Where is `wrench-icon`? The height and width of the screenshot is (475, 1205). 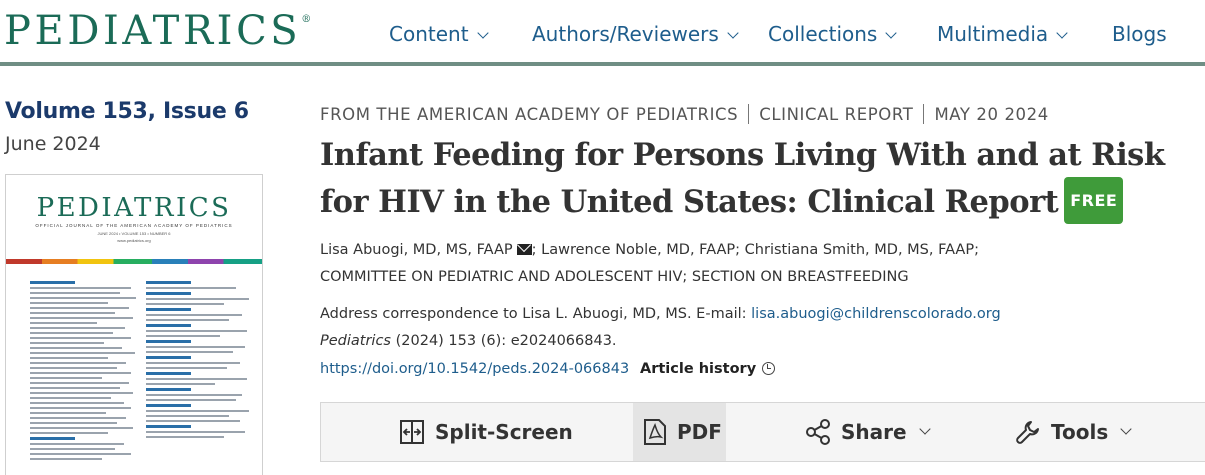
wrench-icon is located at coordinates (1027, 432).